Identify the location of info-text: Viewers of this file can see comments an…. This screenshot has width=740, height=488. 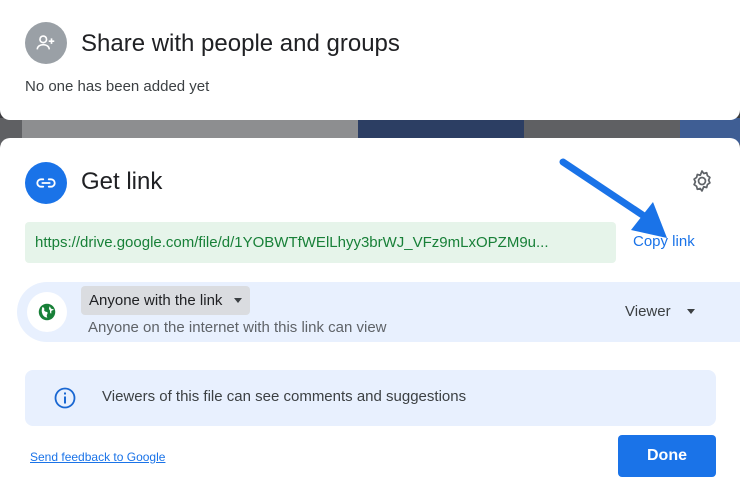
(284, 396).